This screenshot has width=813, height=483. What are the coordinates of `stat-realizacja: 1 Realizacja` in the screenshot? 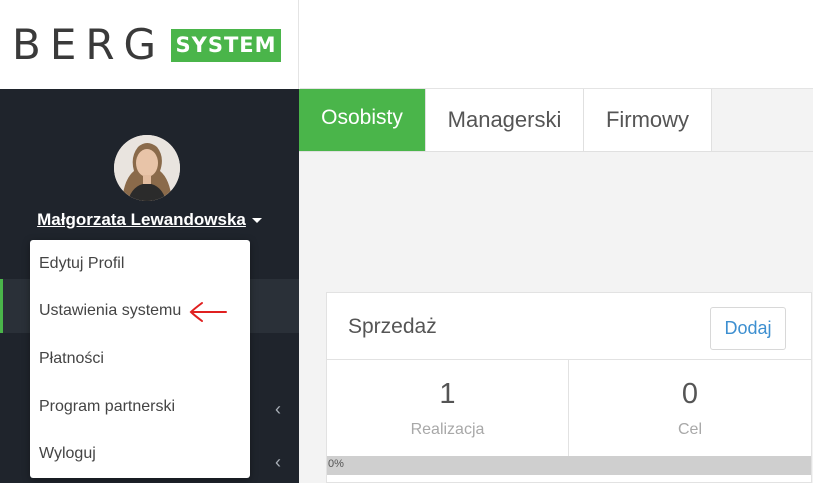 It's located at (448, 408).